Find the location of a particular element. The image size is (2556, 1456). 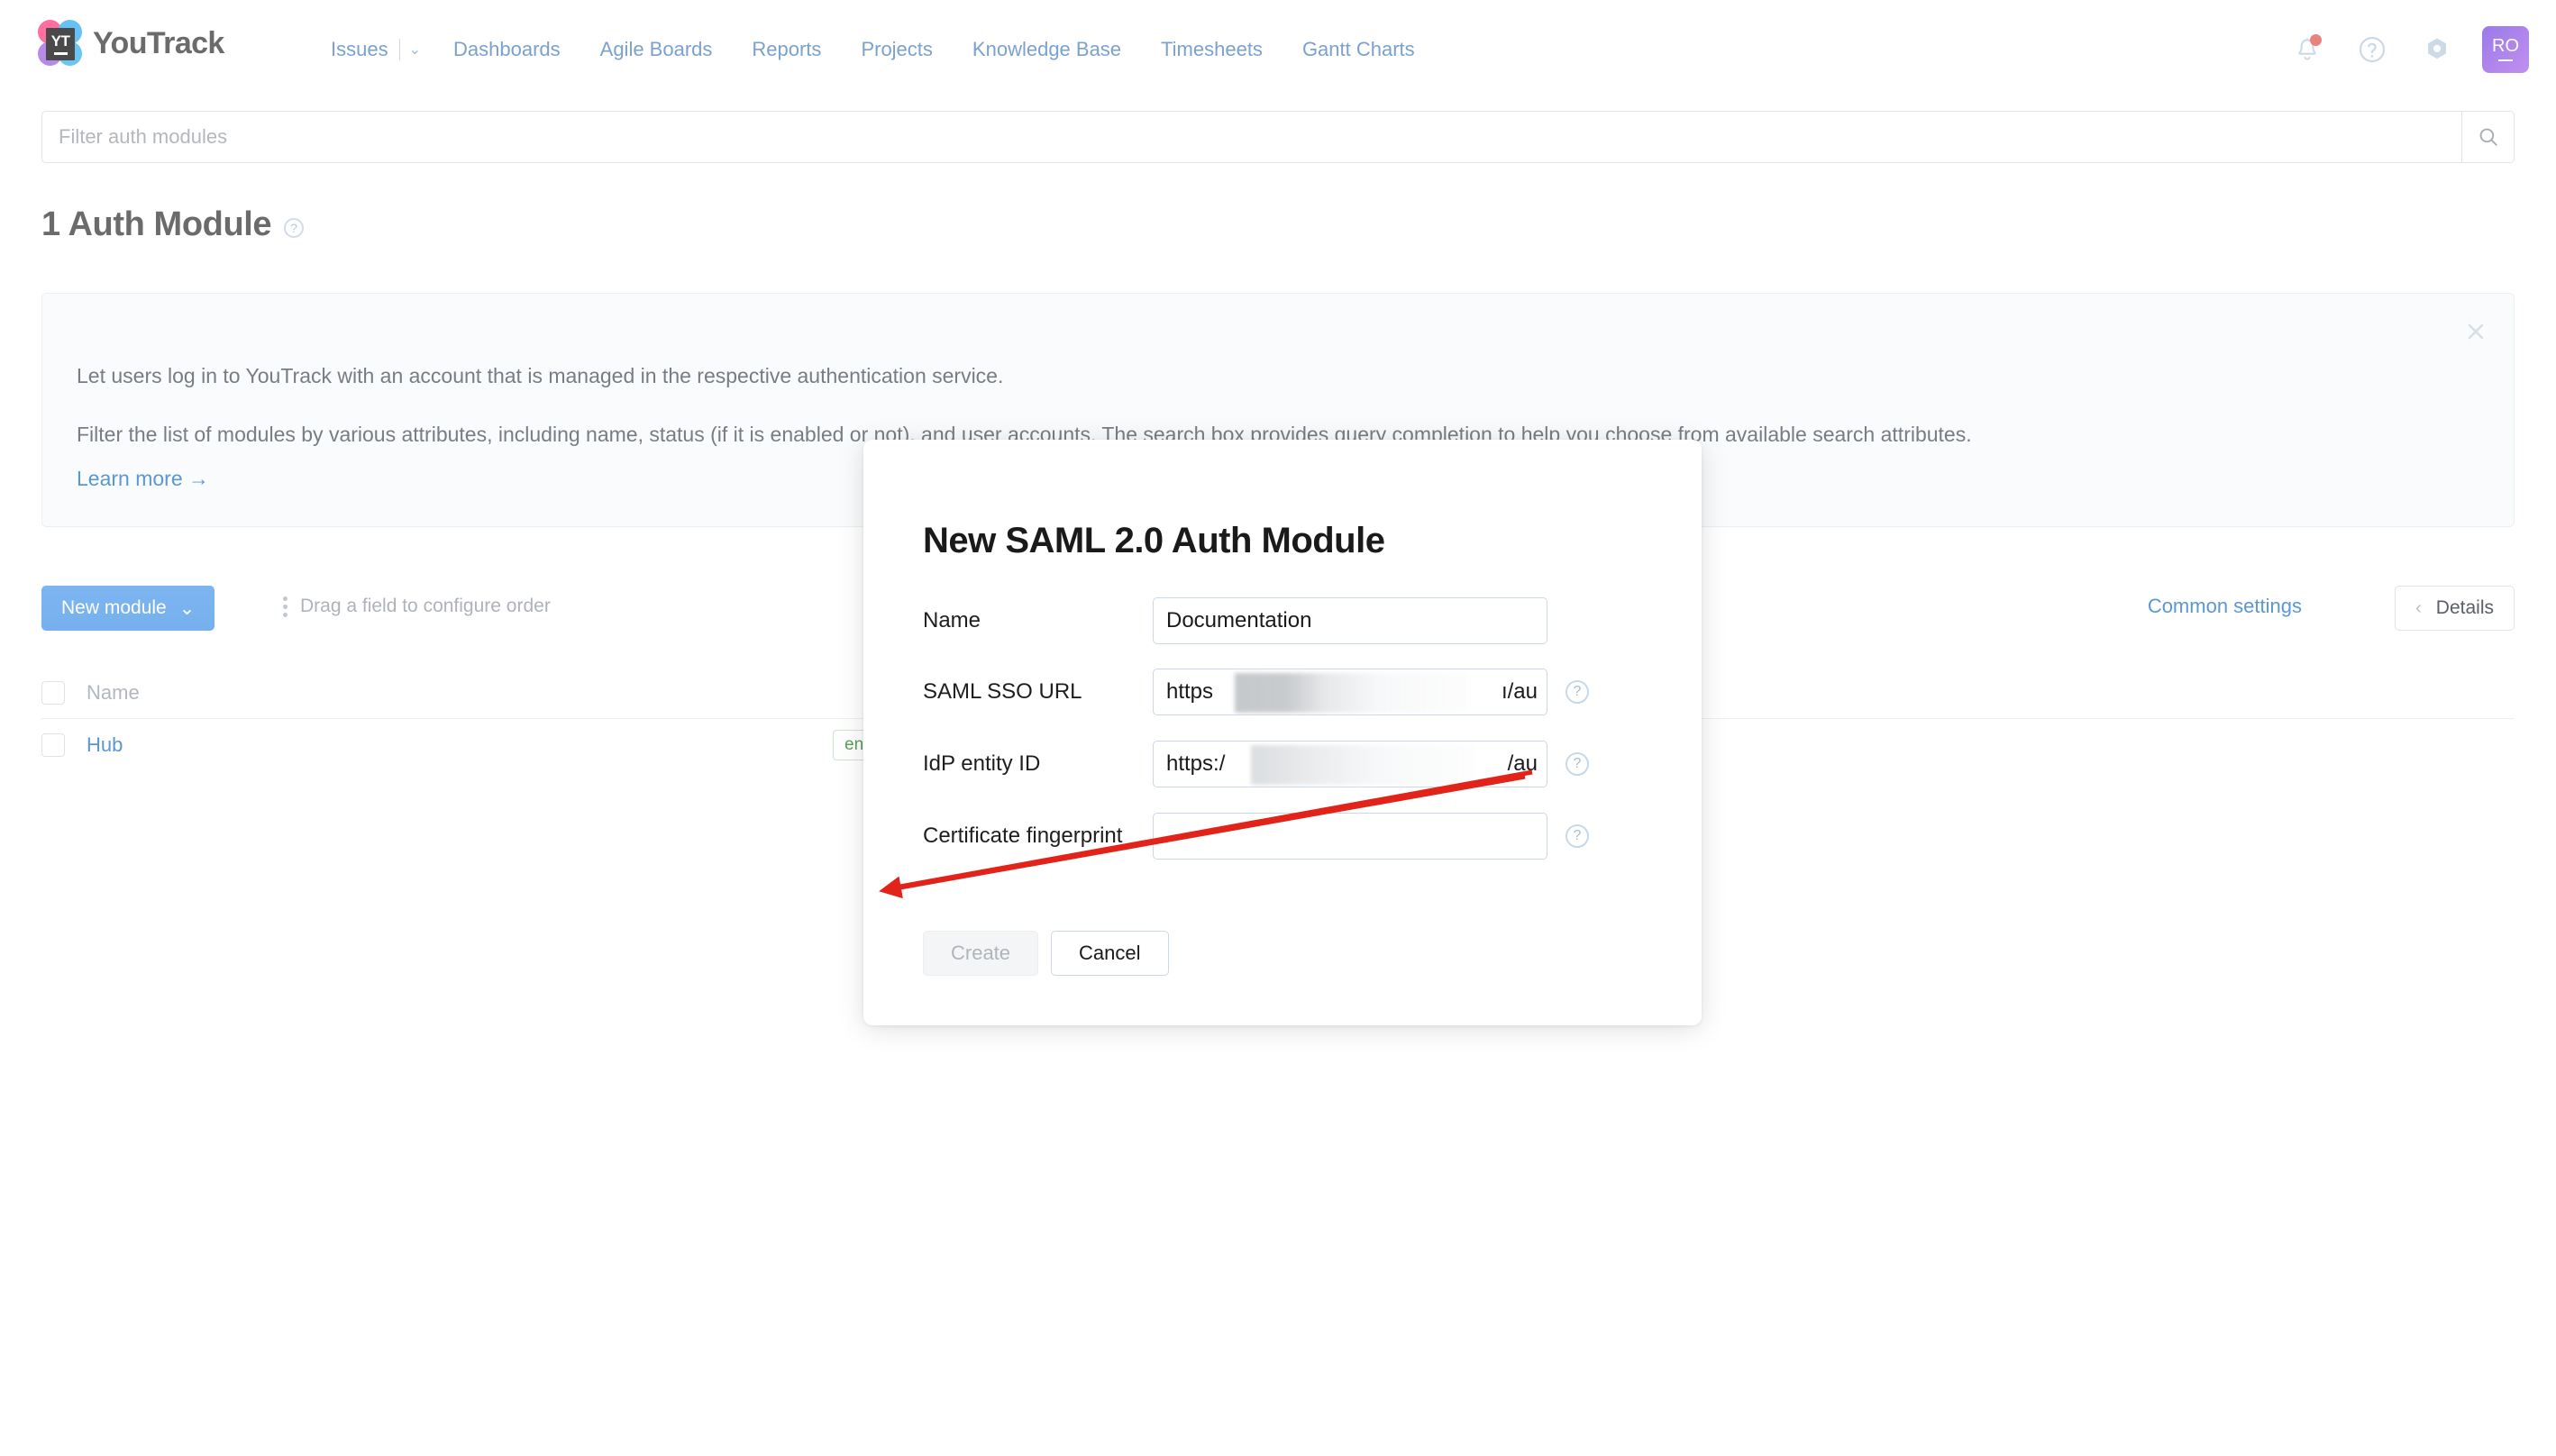

idp-entity-id-help-icon: ? is located at coordinates (1577, 764).